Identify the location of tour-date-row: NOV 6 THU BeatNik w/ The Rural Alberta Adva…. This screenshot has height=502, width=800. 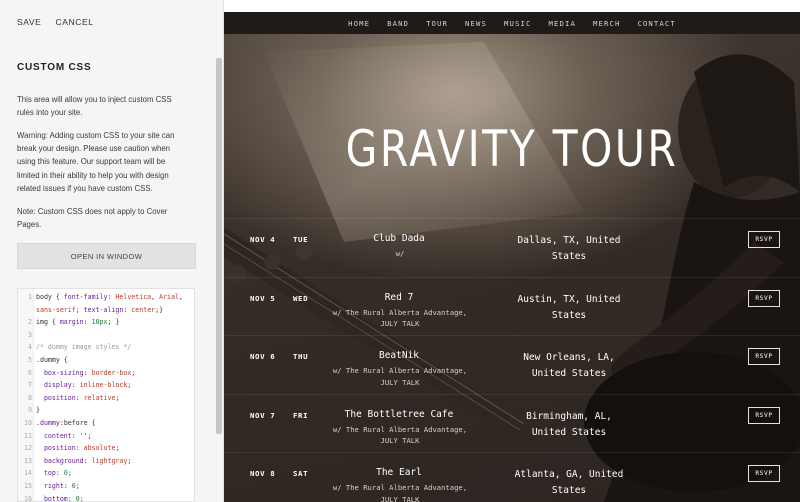
(512, 364).